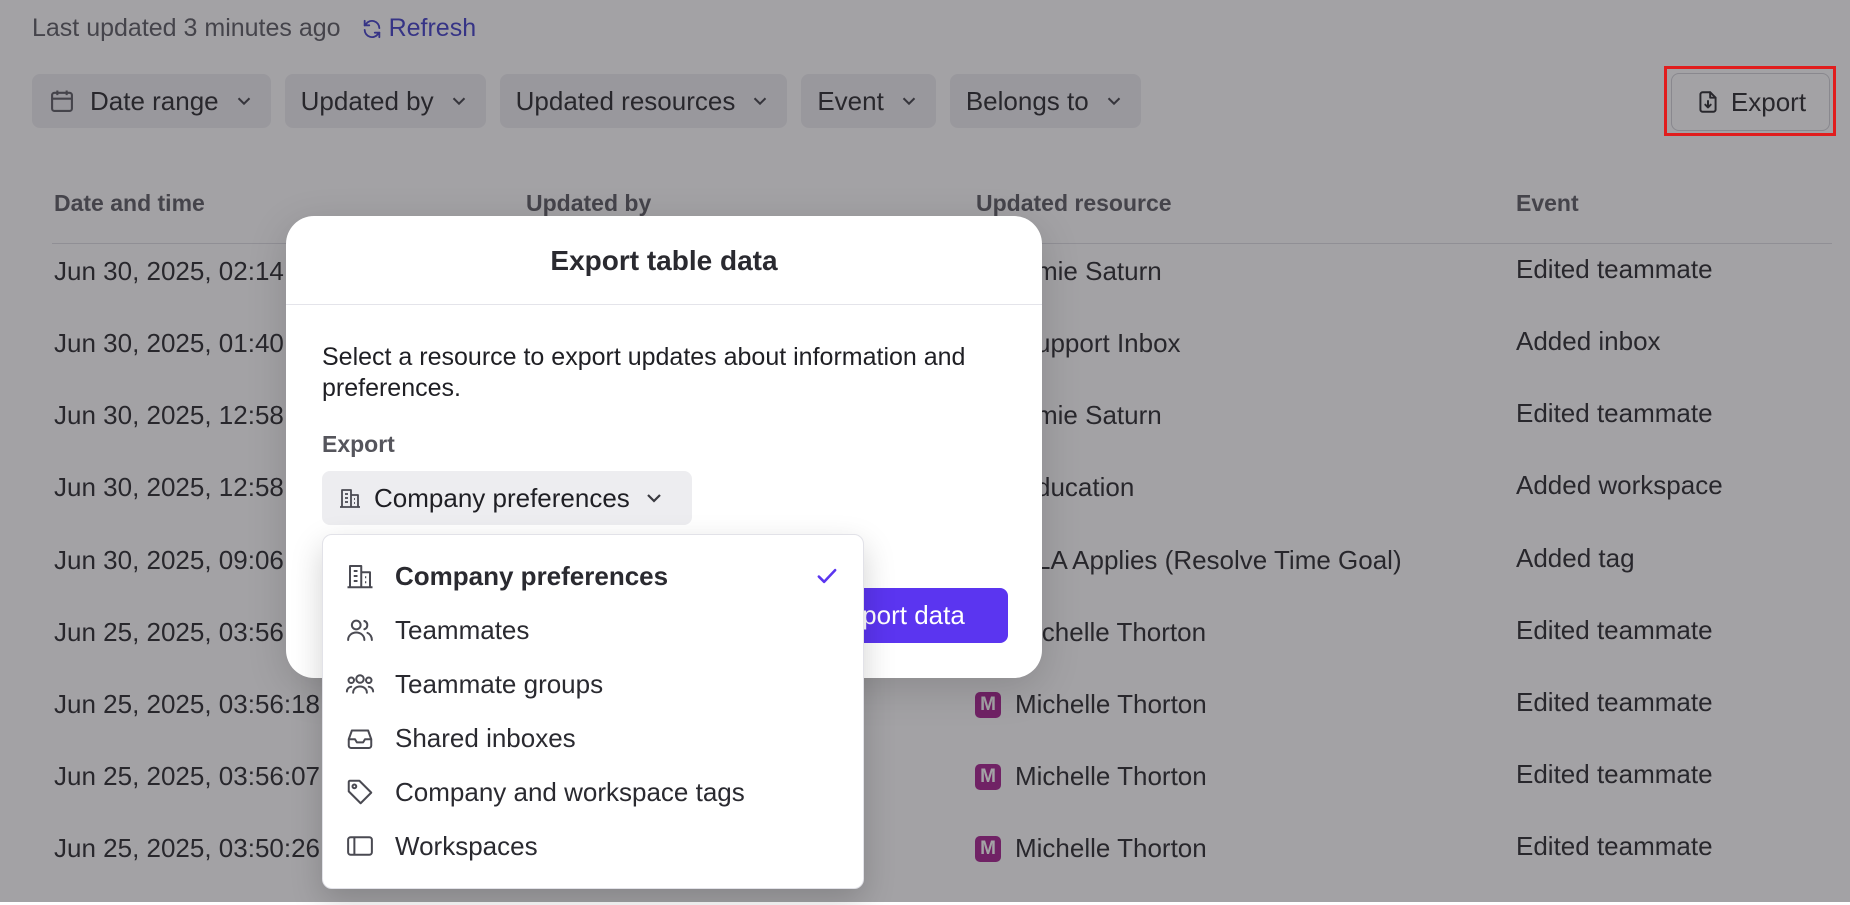  What do you see at coordinates (593, 738) in the screenshot?
I see `option-shared-inboxes: Shared inboxes` at bounding box center [593, 738].